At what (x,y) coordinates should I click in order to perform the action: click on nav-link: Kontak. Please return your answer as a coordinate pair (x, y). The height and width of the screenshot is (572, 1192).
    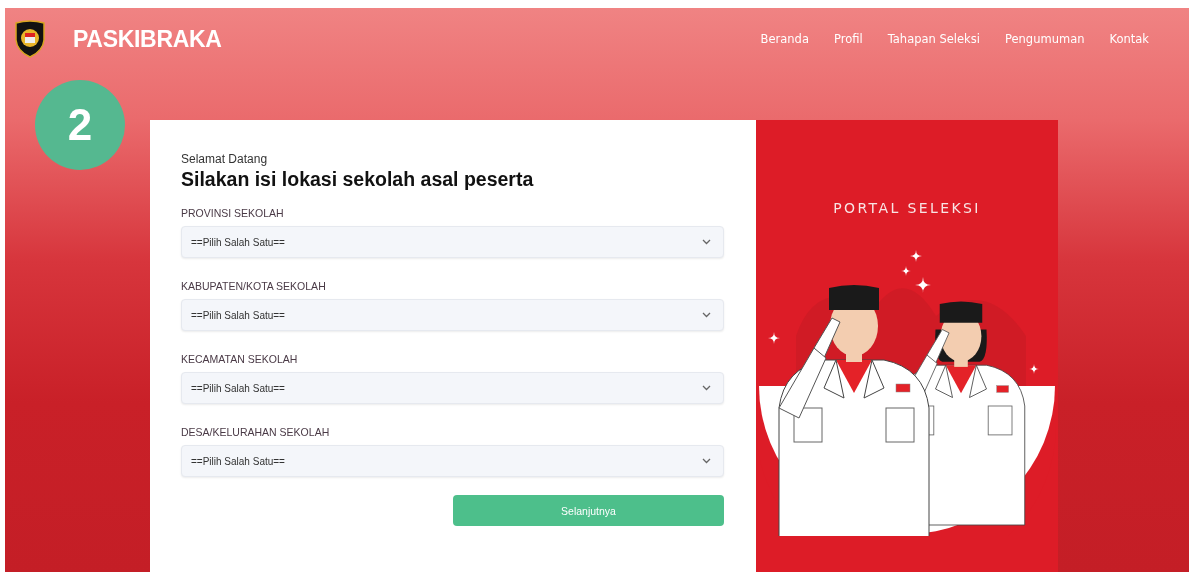
    Looking at the image, I should click on (1129, 39).